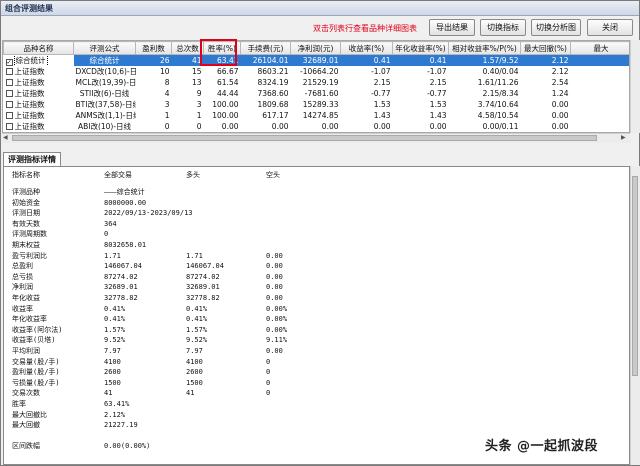 The image size is (640, 466). Describe the element at coordinates (118, 175) in the screenshot. I see `detail-column-header: 全部交易` at that location.